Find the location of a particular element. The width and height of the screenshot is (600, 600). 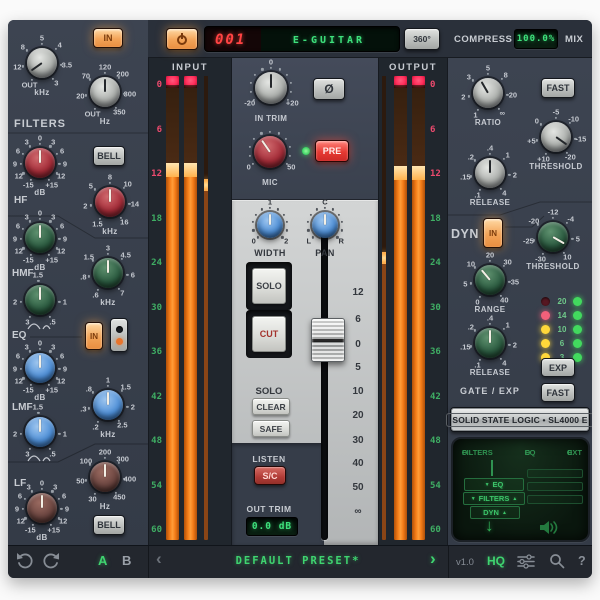

output-meter-peak-band is located at coordinates (400, 173).